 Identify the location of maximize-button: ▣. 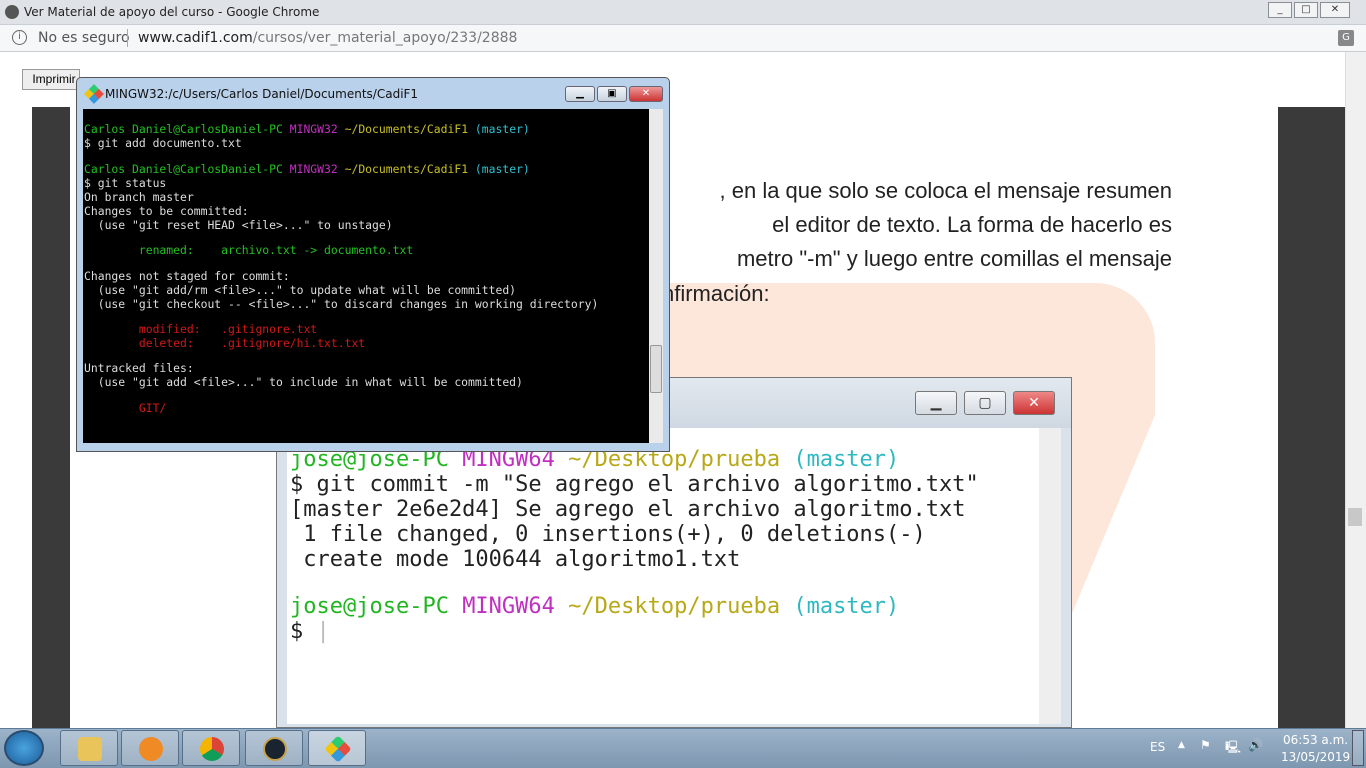
(612, 94).